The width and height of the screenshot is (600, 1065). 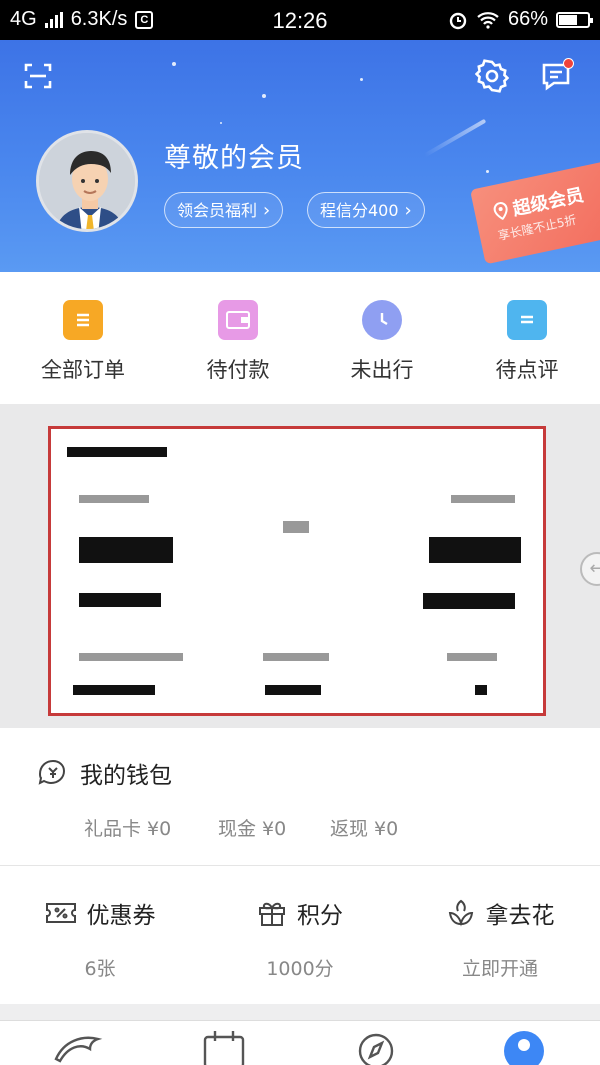 I want to click on decor-streak, so click(x=455, y=138).